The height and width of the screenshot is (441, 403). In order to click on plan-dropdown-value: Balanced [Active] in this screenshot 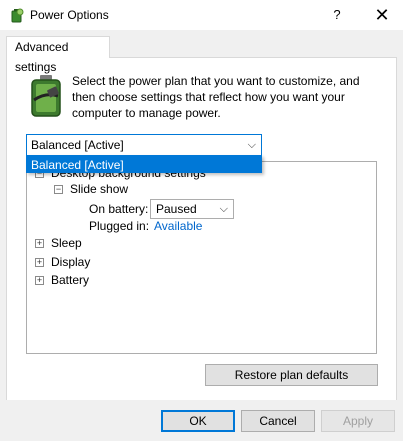, I will do `click(77, 145)`.